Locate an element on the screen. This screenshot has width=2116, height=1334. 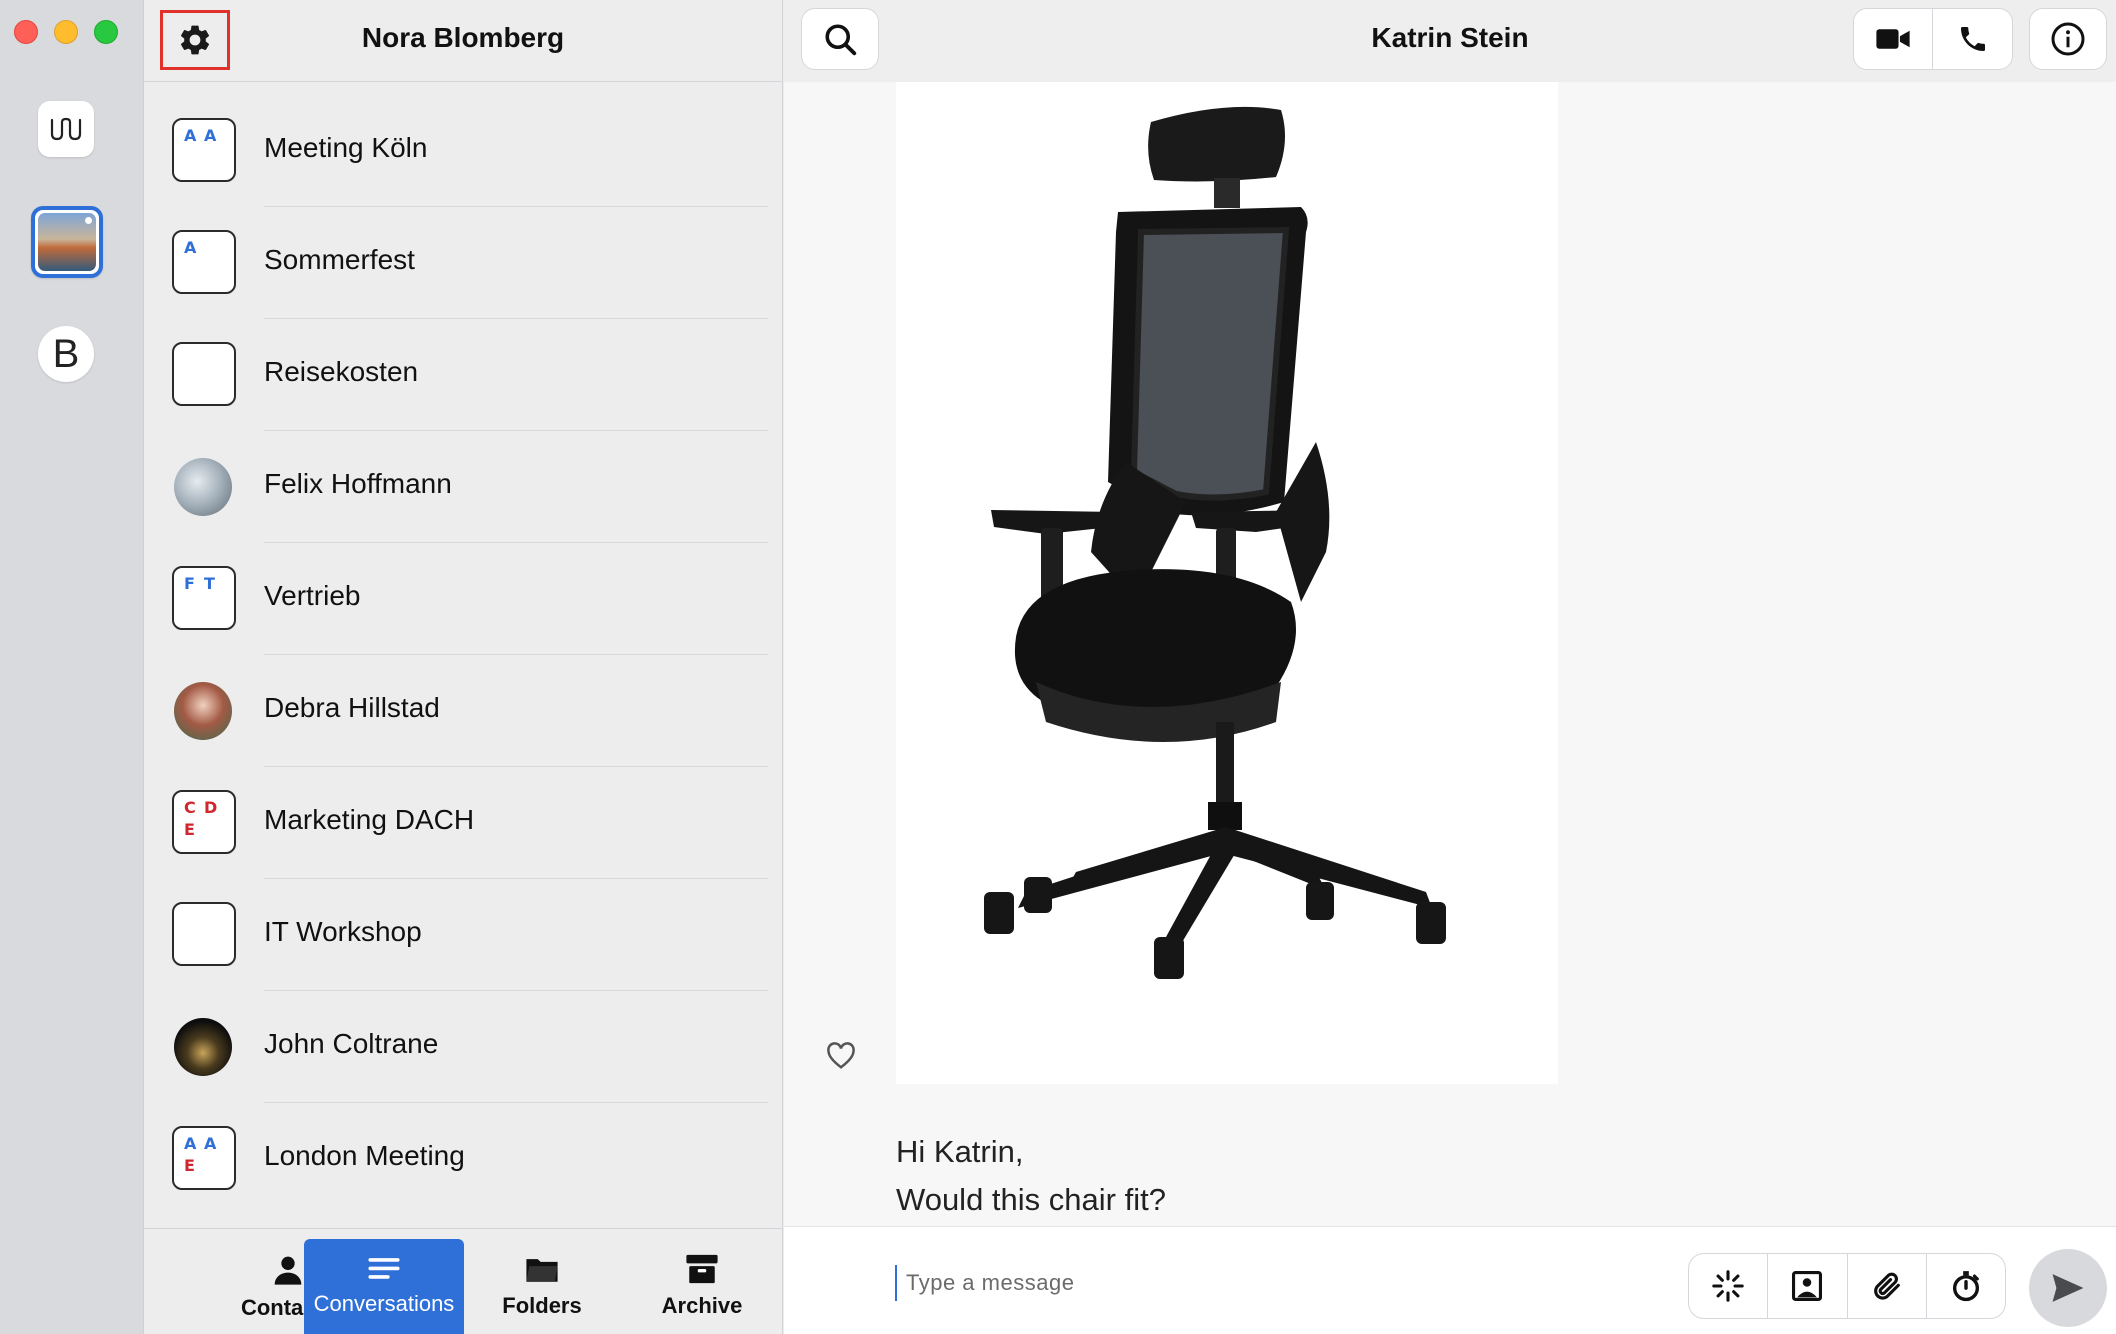
tab-conversations-label: Conversations is located at coordinates (384, 1303).